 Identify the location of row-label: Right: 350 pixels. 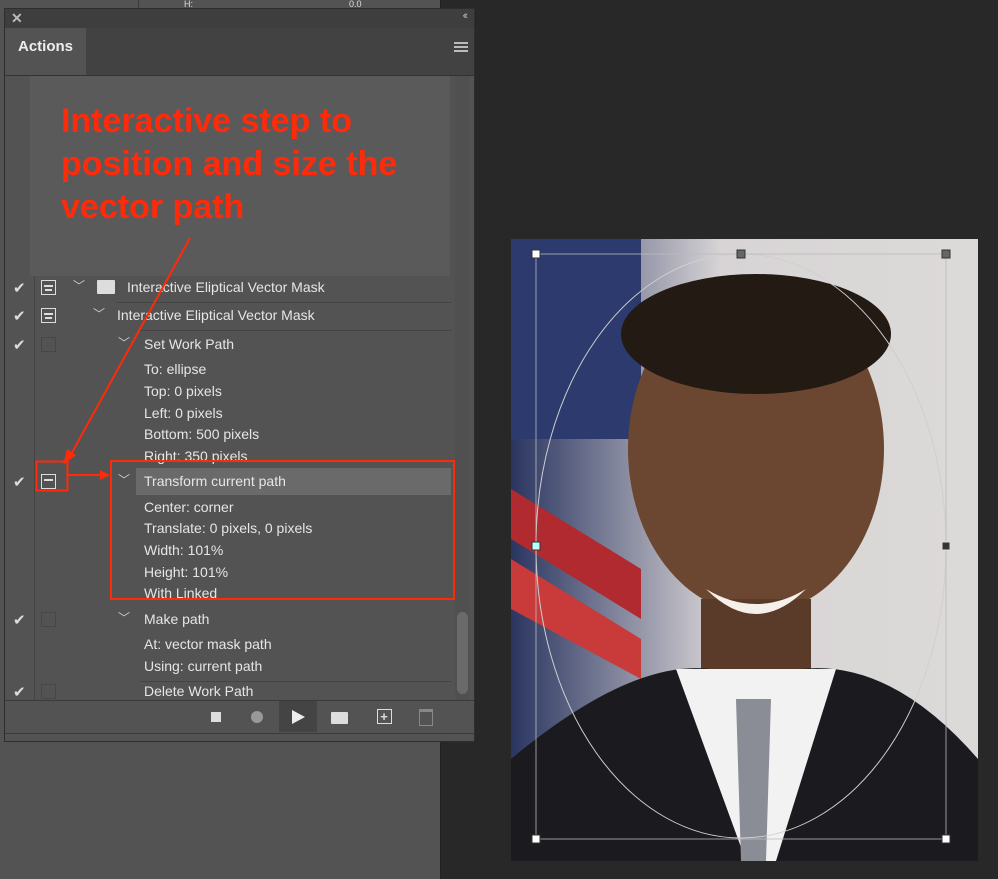
(196, 456).